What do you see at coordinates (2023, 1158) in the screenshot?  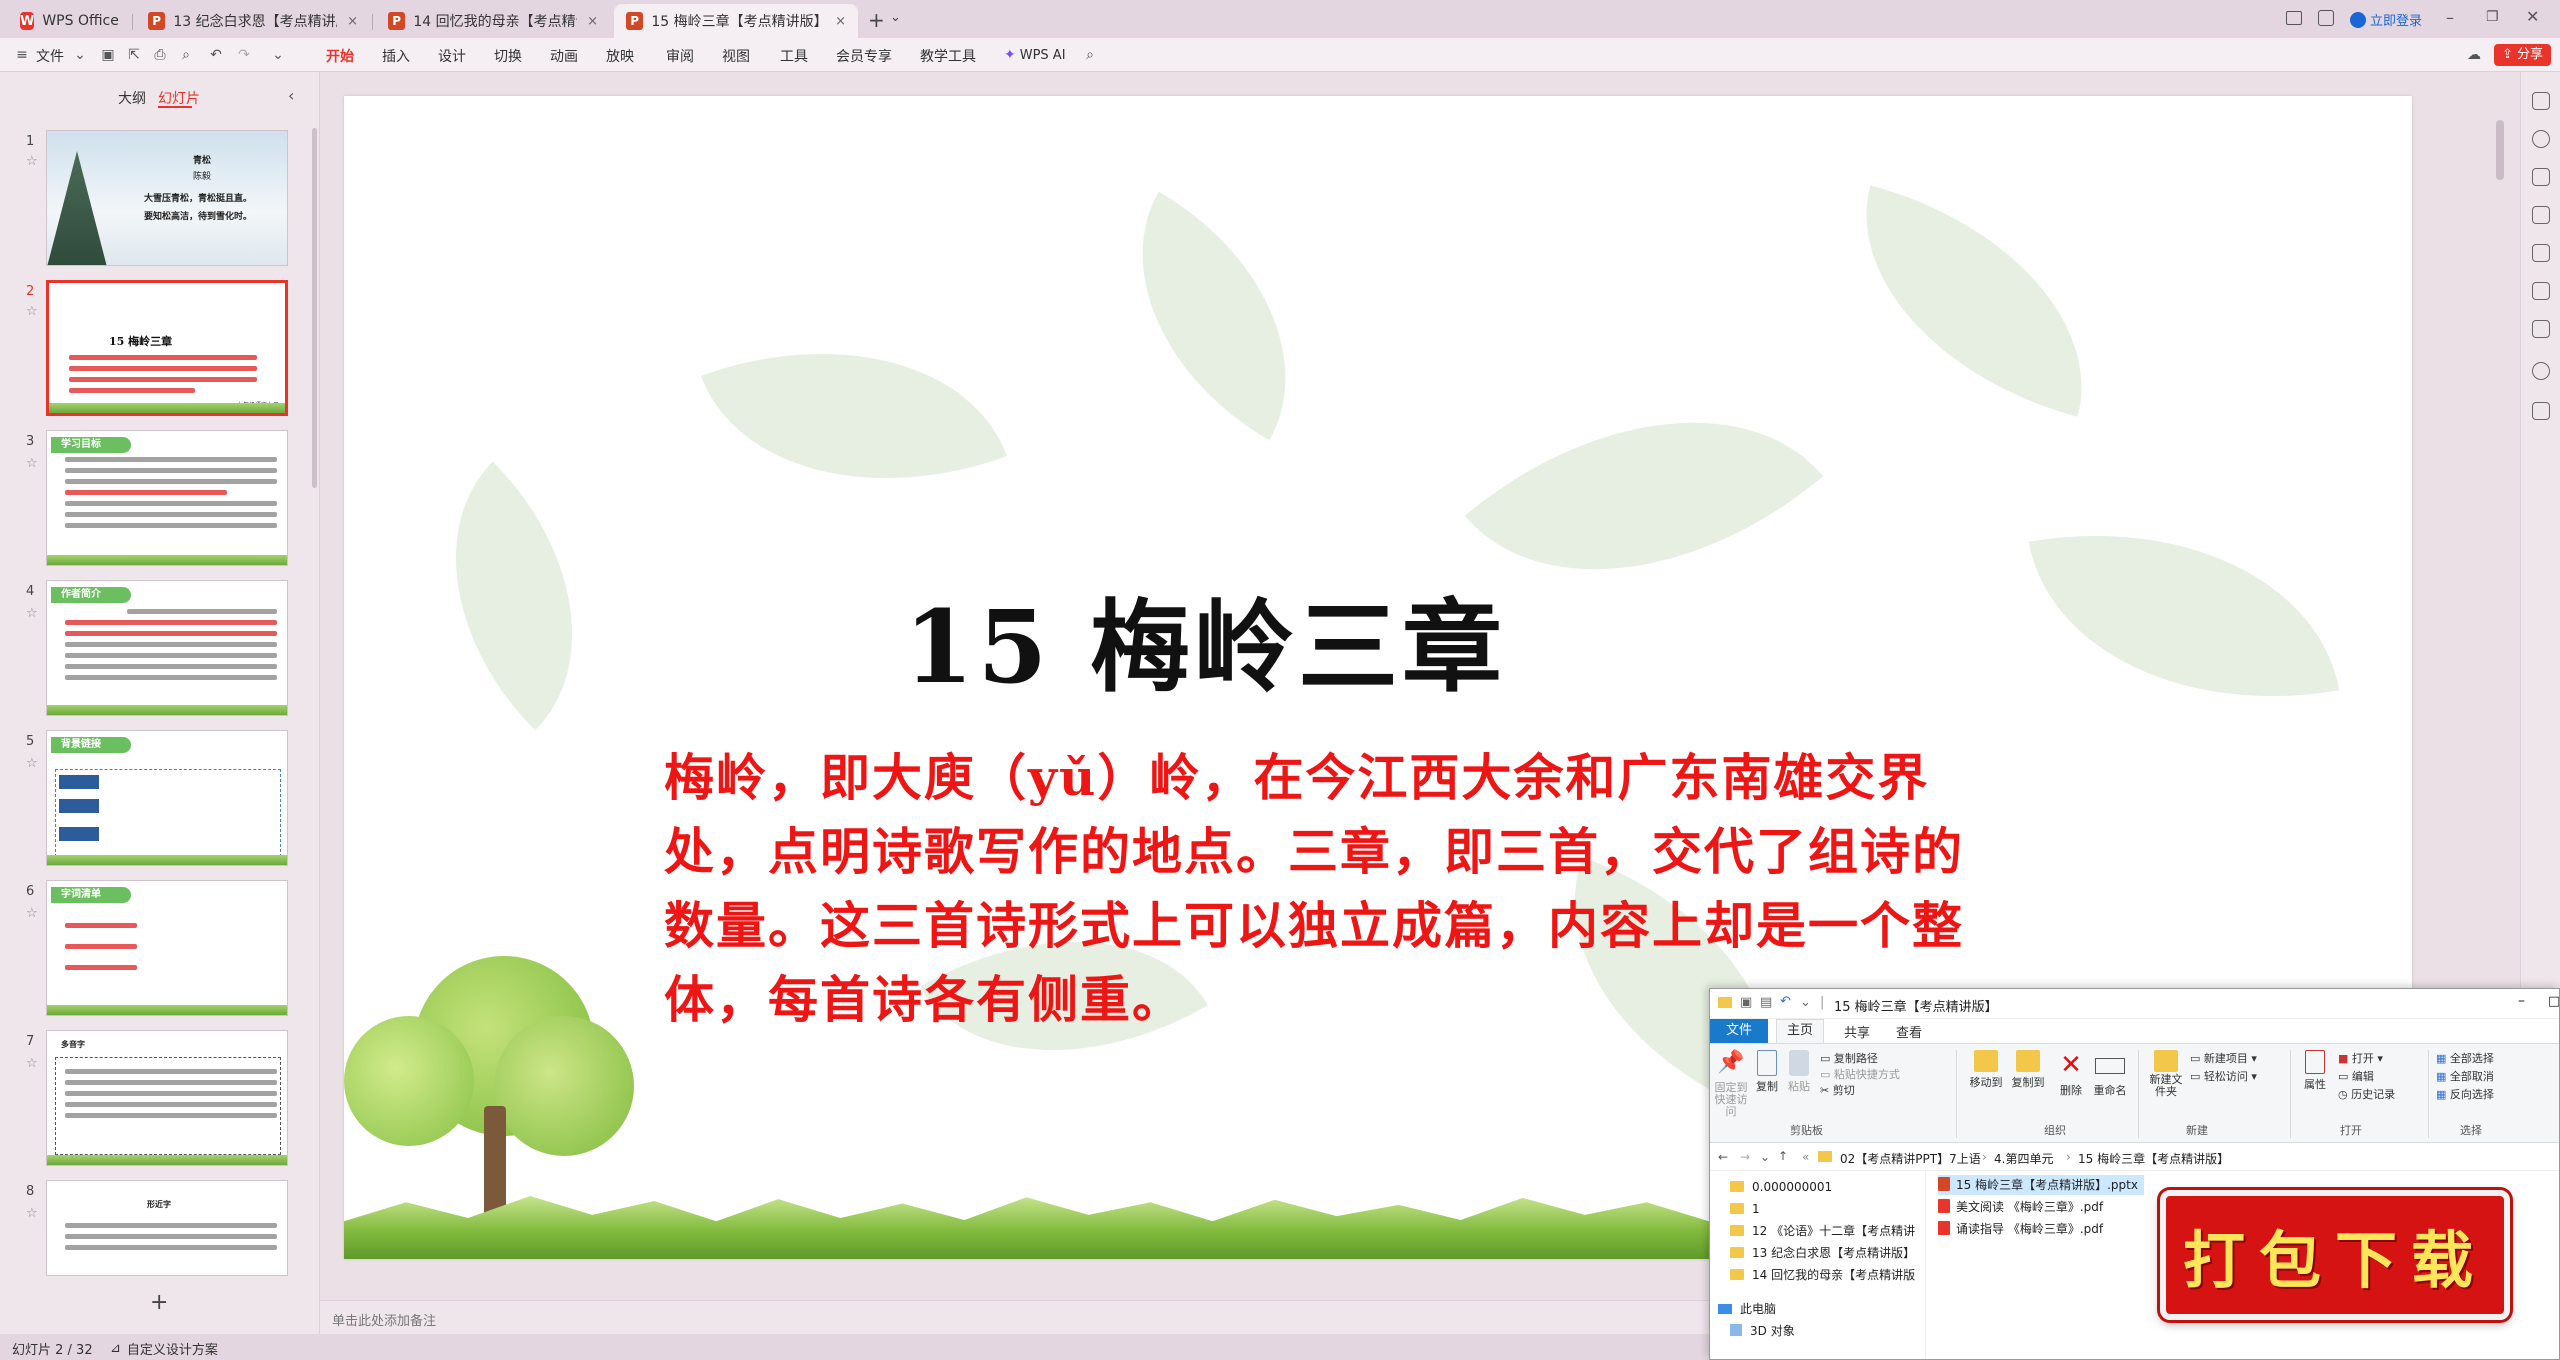 I see `breadcrumb-part: 4.第四单元` at bounding box center [2023, 1158].